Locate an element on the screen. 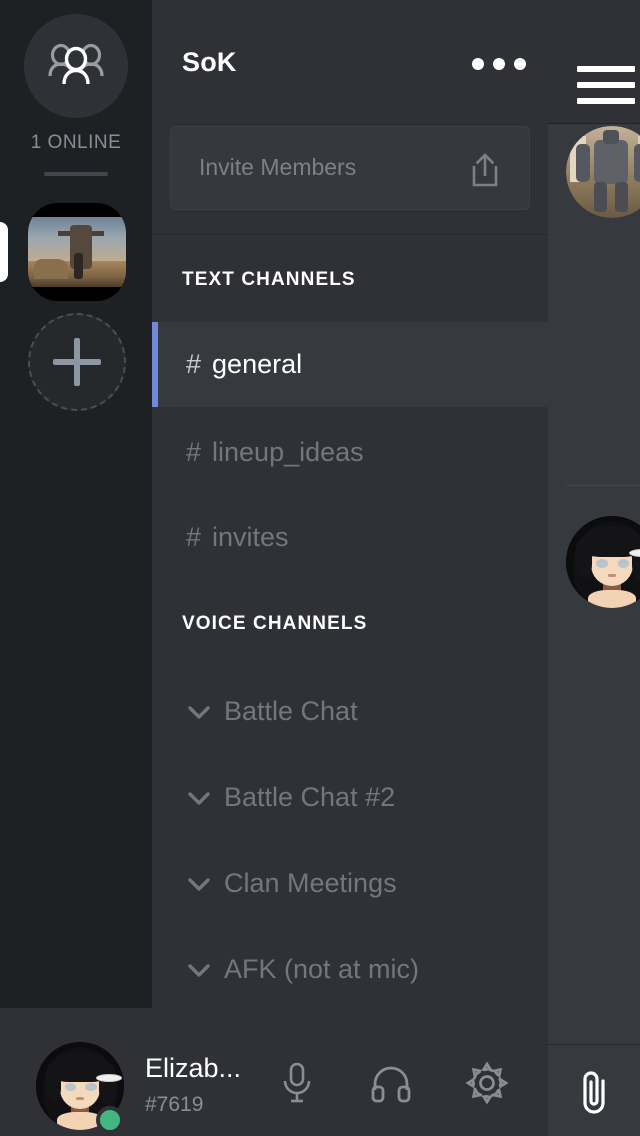 Image resolution: width=640 pixels, height=1136 pixels. invite-members-button: Invite Members is located at coordinates (350, 168).